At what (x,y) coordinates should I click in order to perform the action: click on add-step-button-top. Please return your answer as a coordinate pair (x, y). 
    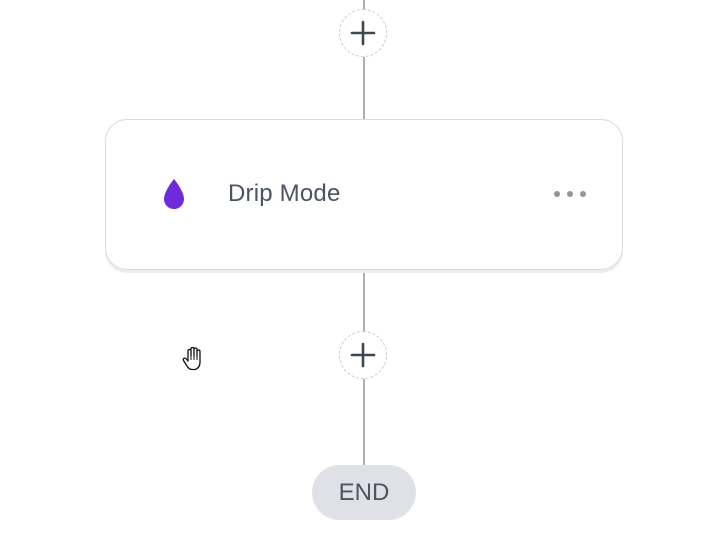
    Looking at the image, I should click on (363, 33).